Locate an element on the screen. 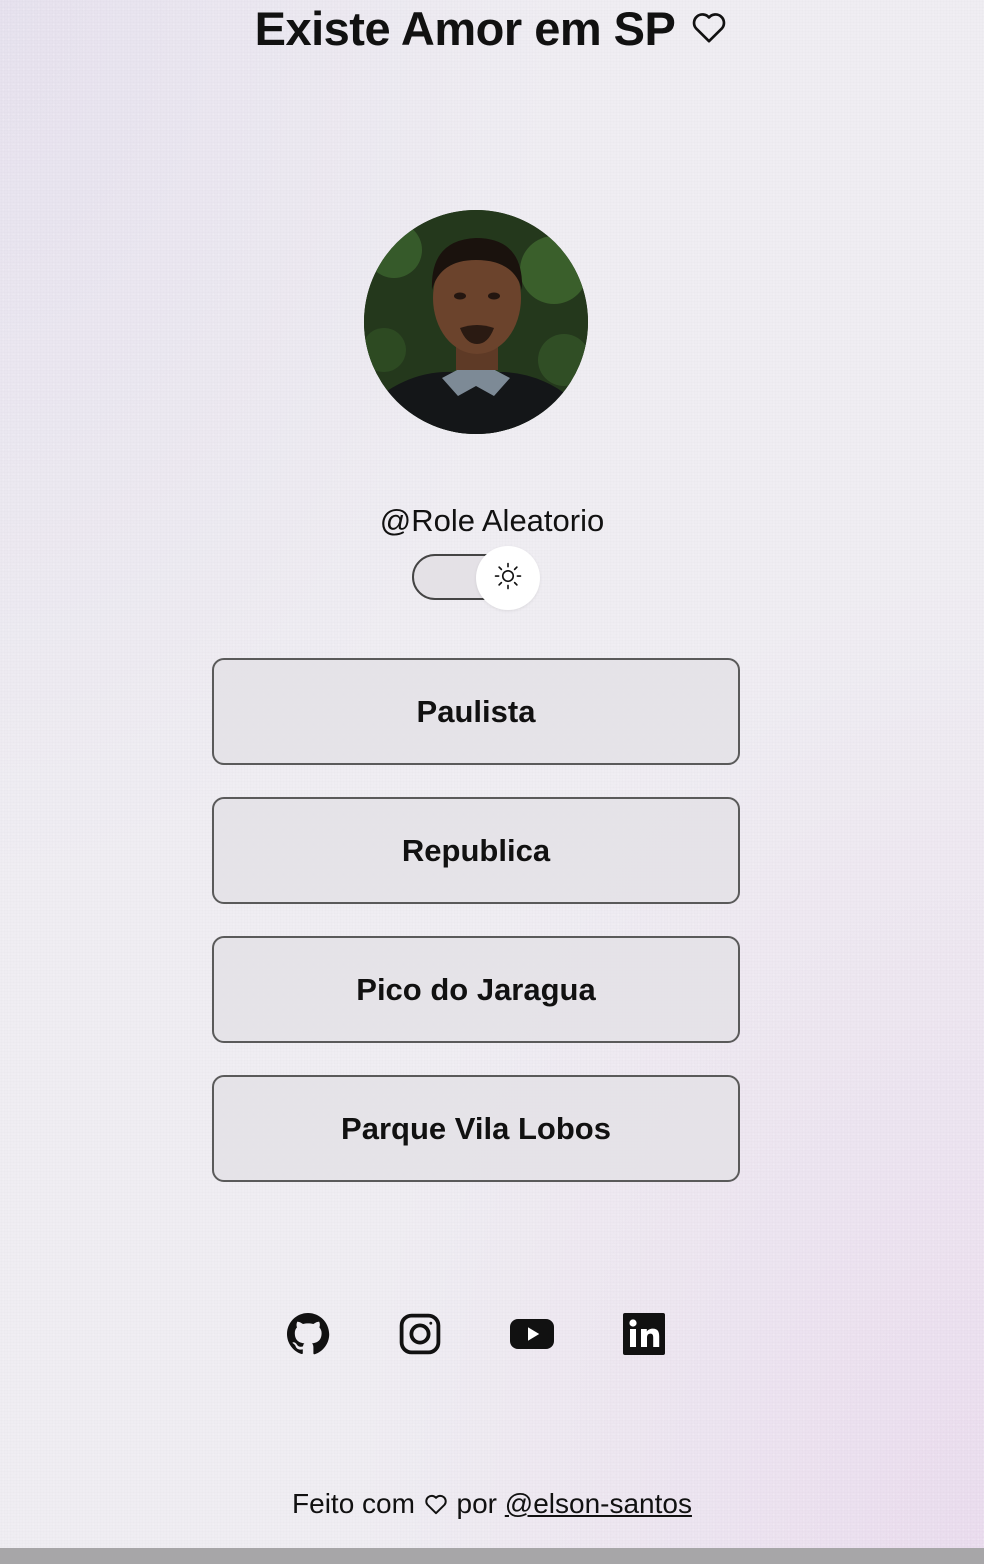 The image size is (984, 1564). avatar is located at coordinates (476, 322).